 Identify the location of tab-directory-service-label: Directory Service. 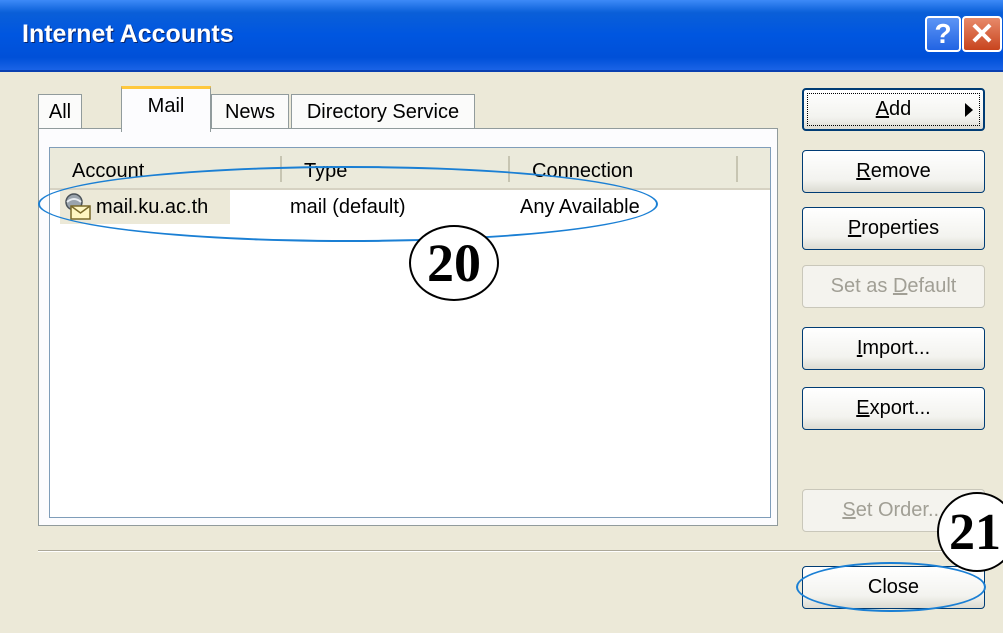
(383, 112).